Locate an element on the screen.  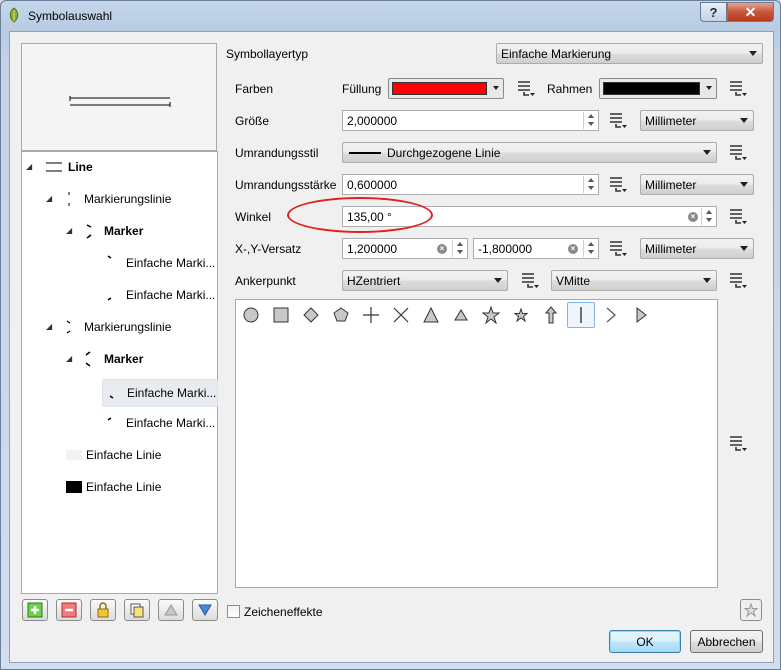
simple-marker-icon is located at coordinates (109, 299).